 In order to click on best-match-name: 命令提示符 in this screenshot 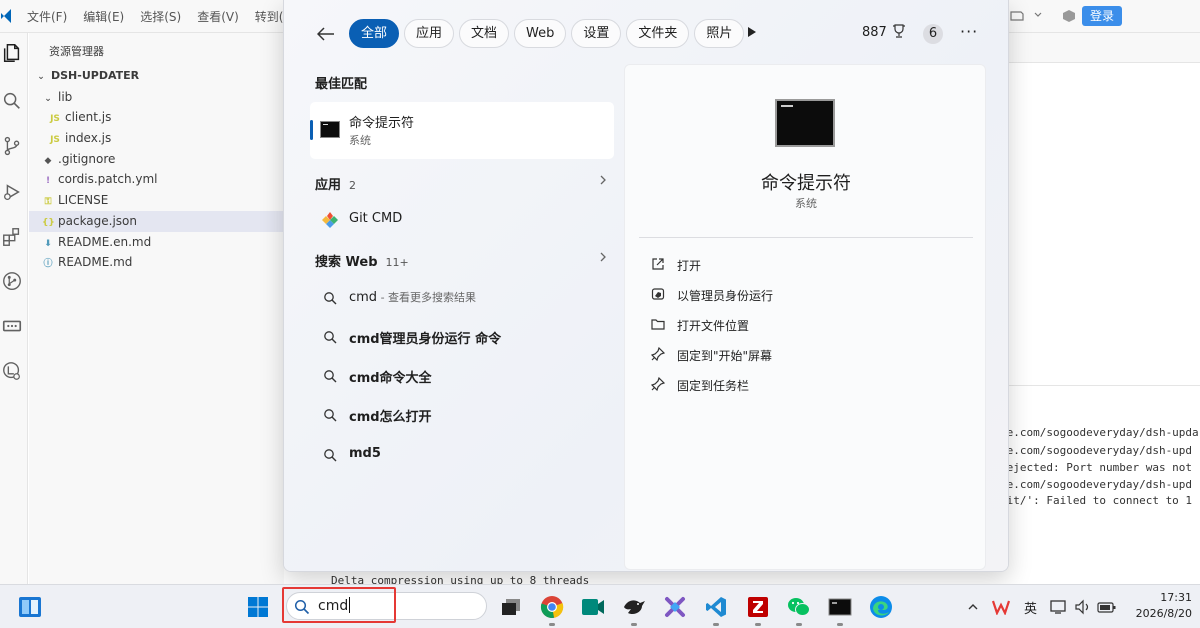, I will do `click(382, 123)`.